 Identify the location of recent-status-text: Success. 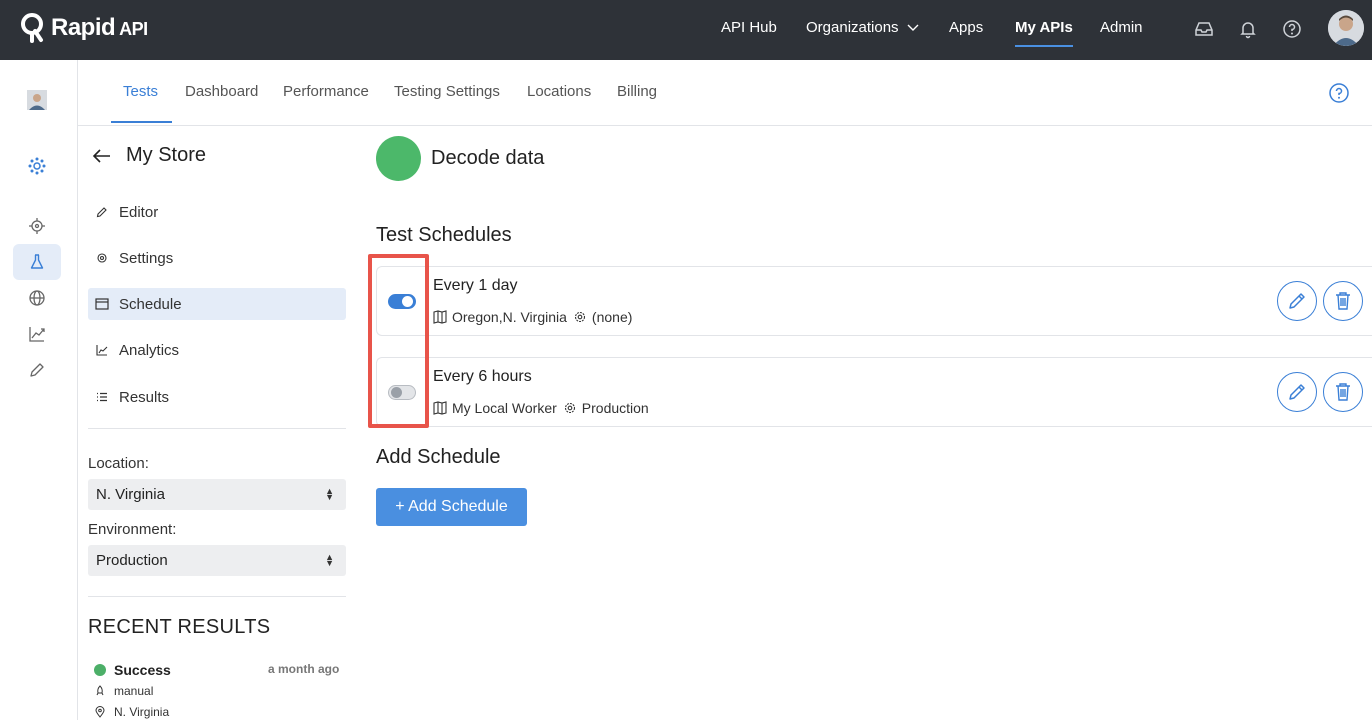
(142, 670).